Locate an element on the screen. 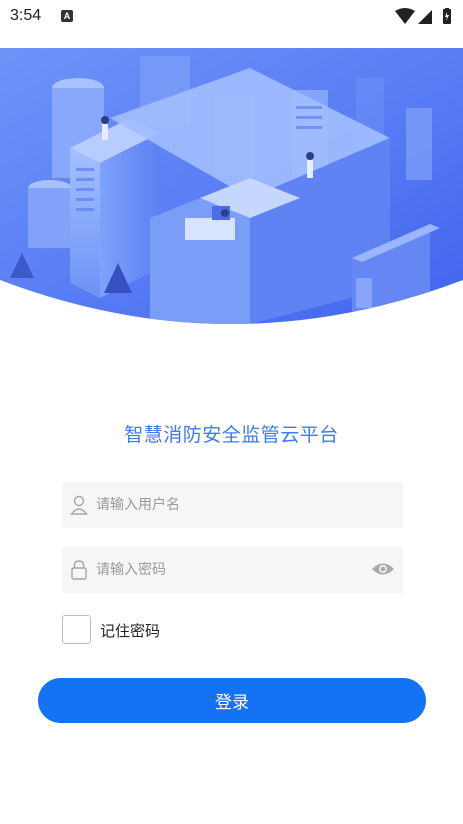 The image size is (463, 824). username-field is located at coordinates (232, 505).